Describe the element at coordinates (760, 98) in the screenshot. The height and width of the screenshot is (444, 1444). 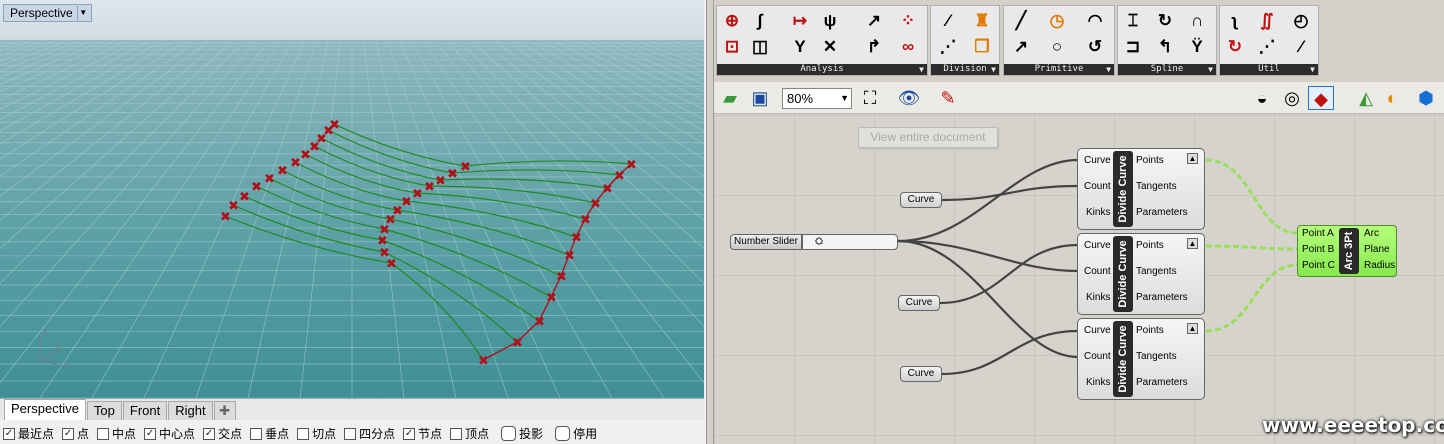
I see `save-icon: ▣` at that location.